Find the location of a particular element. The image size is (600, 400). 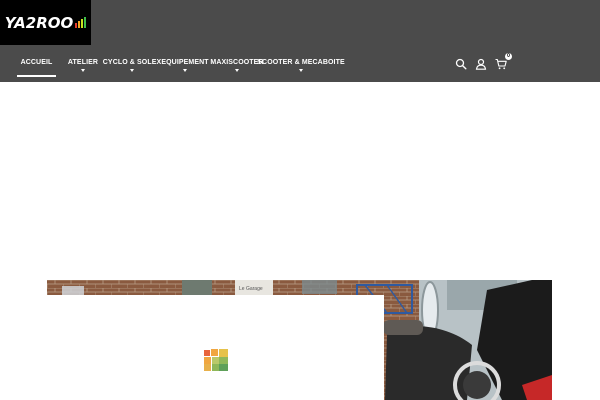

nav-item-maxiscooter: MAXISCOOTER is located at coordinates (237, 68).